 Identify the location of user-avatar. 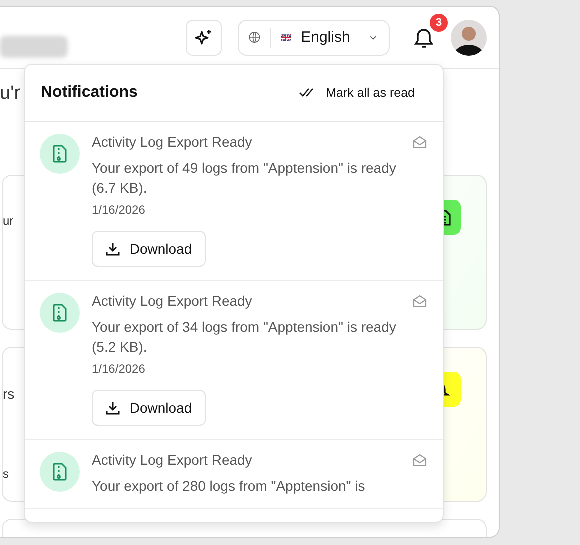
(469, 38).